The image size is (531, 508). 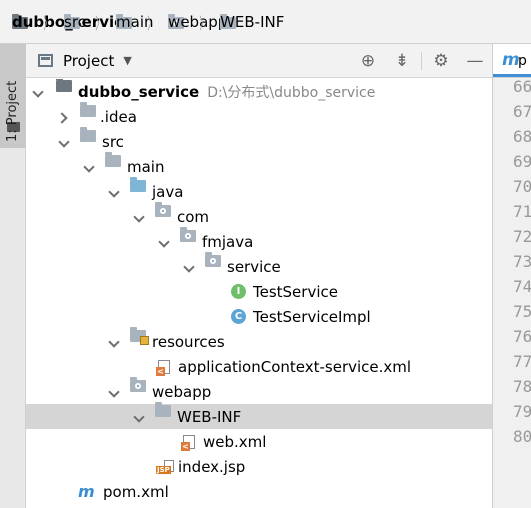 What do you see at coordinates (259, 491) in the screenshot?
I see `tree-node-pom-xml: m pom.xml` at bounding box center [259, 491].